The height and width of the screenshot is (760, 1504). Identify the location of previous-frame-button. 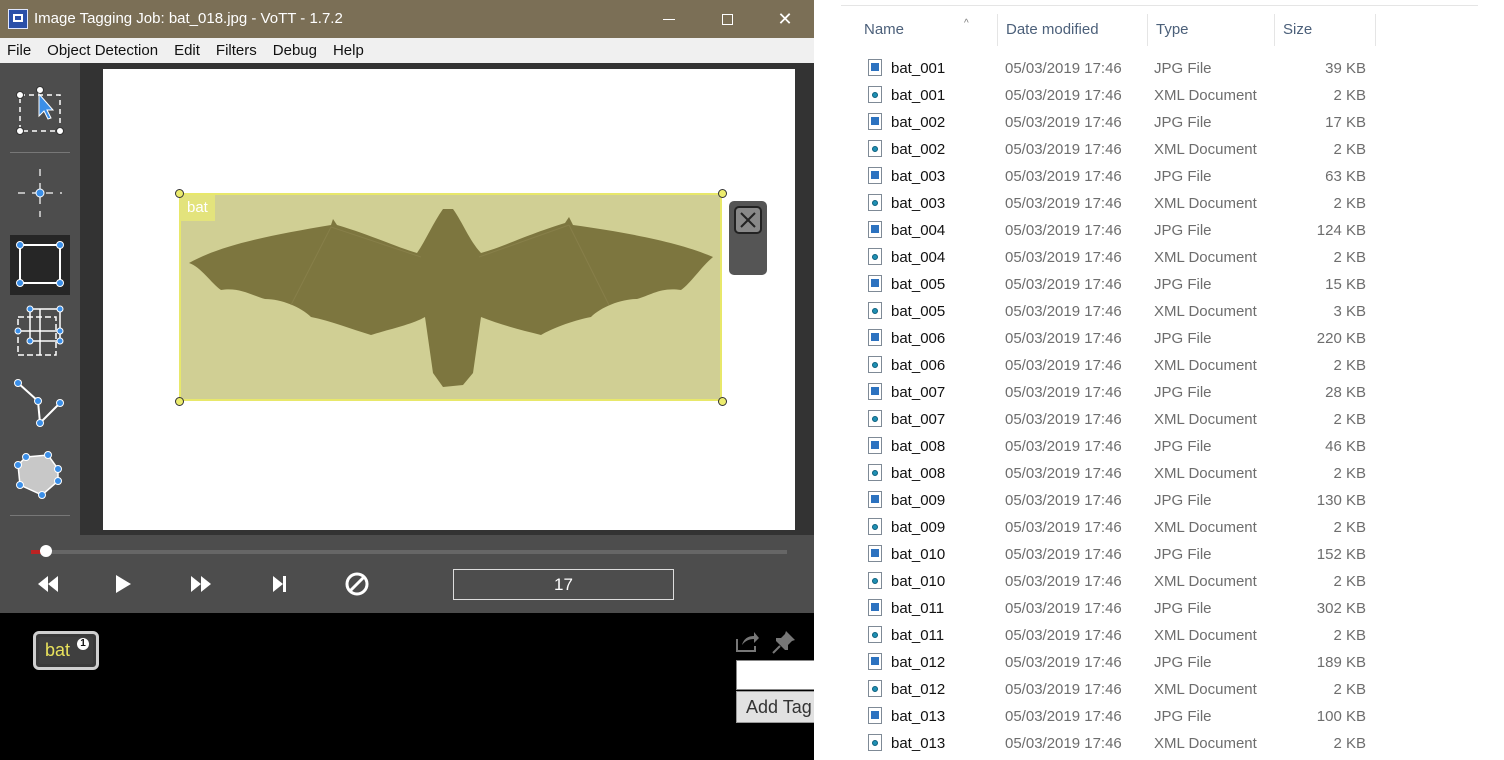
(48, 584).